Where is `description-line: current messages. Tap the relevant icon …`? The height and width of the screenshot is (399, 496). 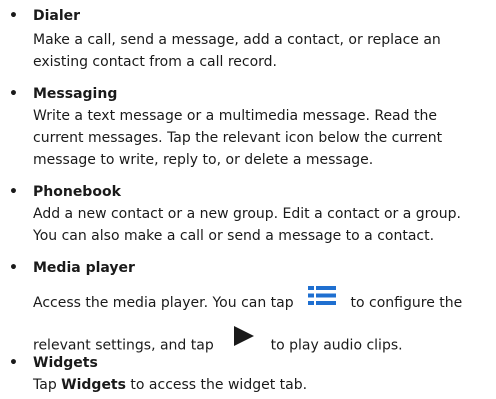
description-line: current messages. Tap the relevant icon … is located at coordinates (238, 138).